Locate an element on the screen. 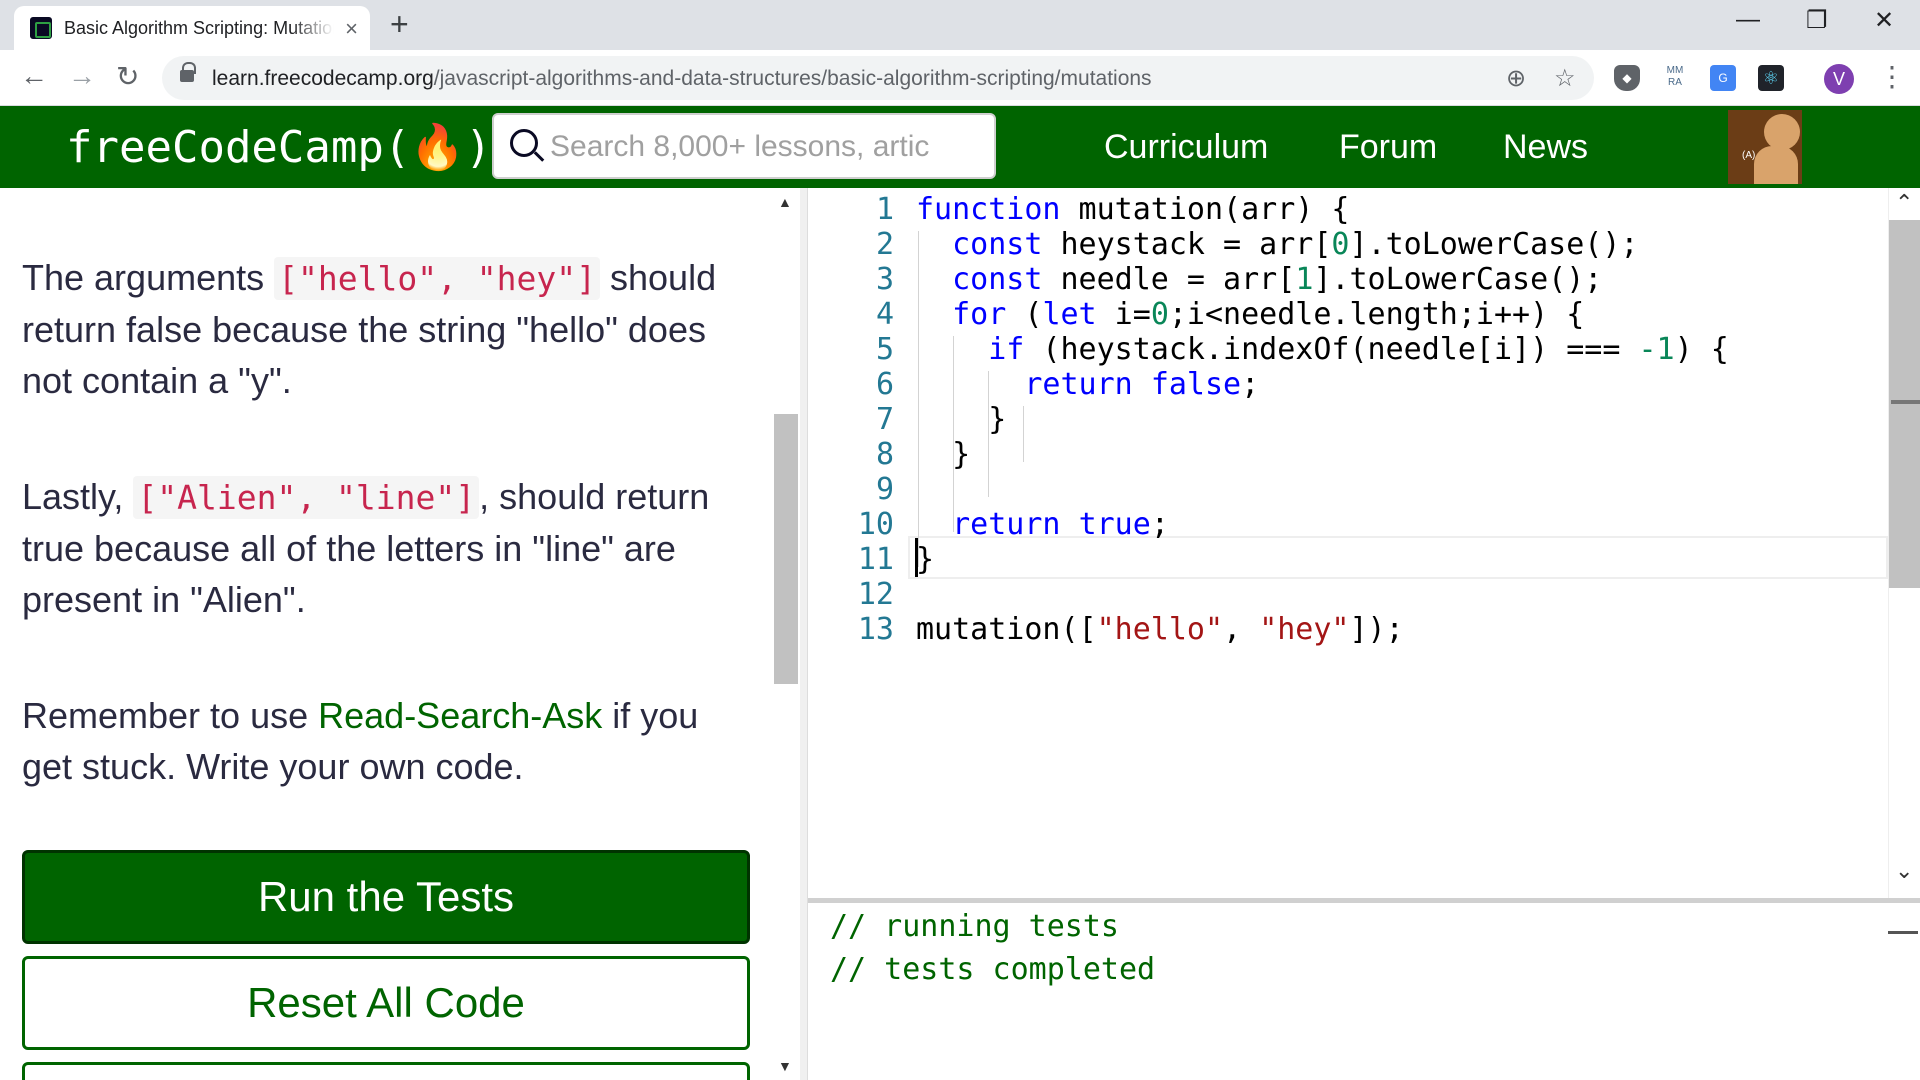  avatar-mark-icon: (A) is located at coordinates (1749, 155).